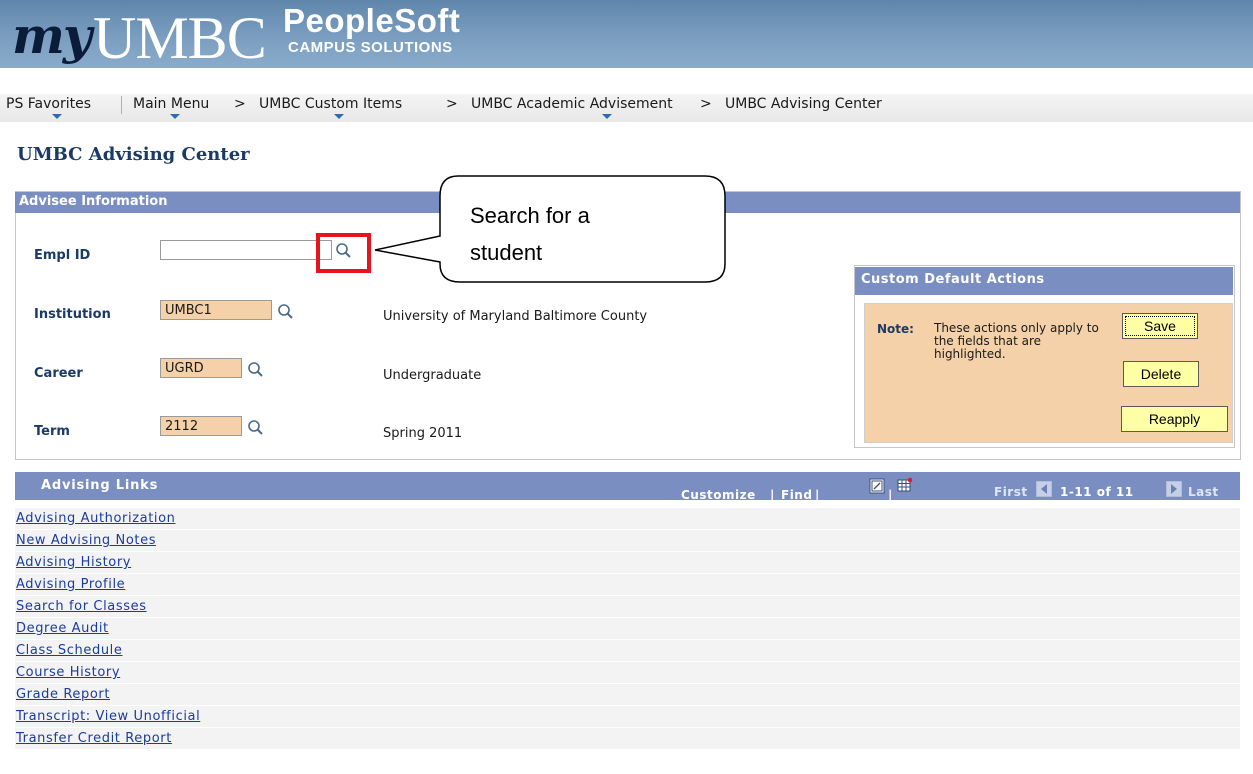 This screenshot has height=774, width=1253. What do you see at coordinates (72, 314) in the screenshot?
I see `institution-label: Institution` at bounding box center [72, 314].